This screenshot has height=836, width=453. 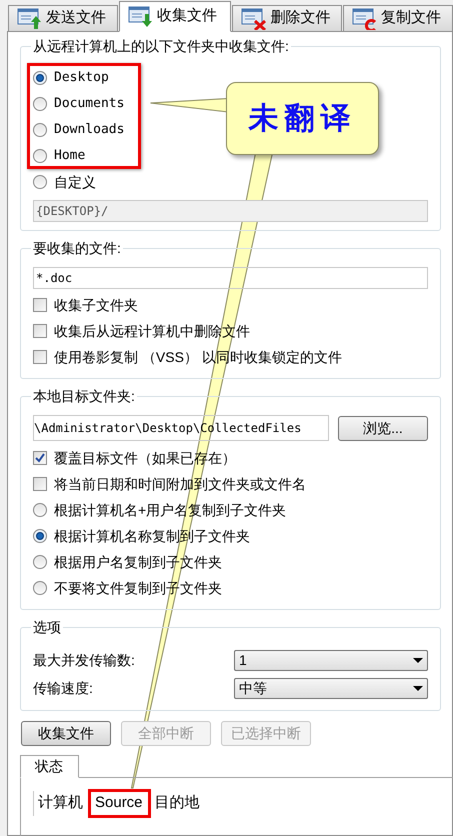 I want to click on column-header: 目的地, so click(x=177, y=803).